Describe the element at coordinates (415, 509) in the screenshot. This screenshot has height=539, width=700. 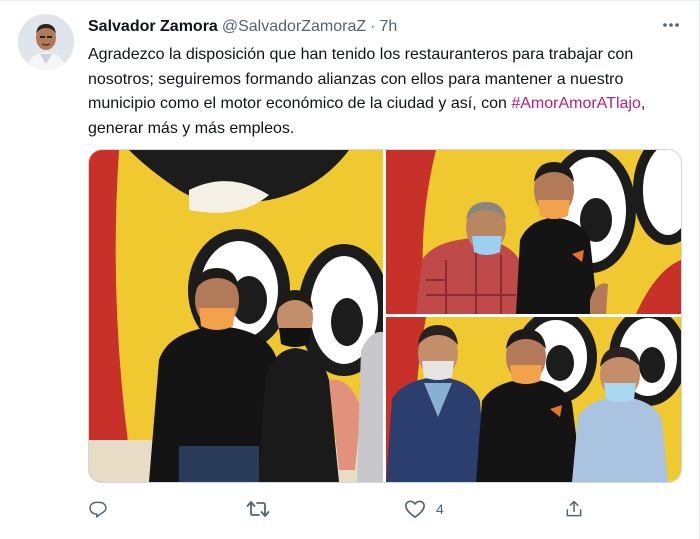
I see `like-icon` at that location.